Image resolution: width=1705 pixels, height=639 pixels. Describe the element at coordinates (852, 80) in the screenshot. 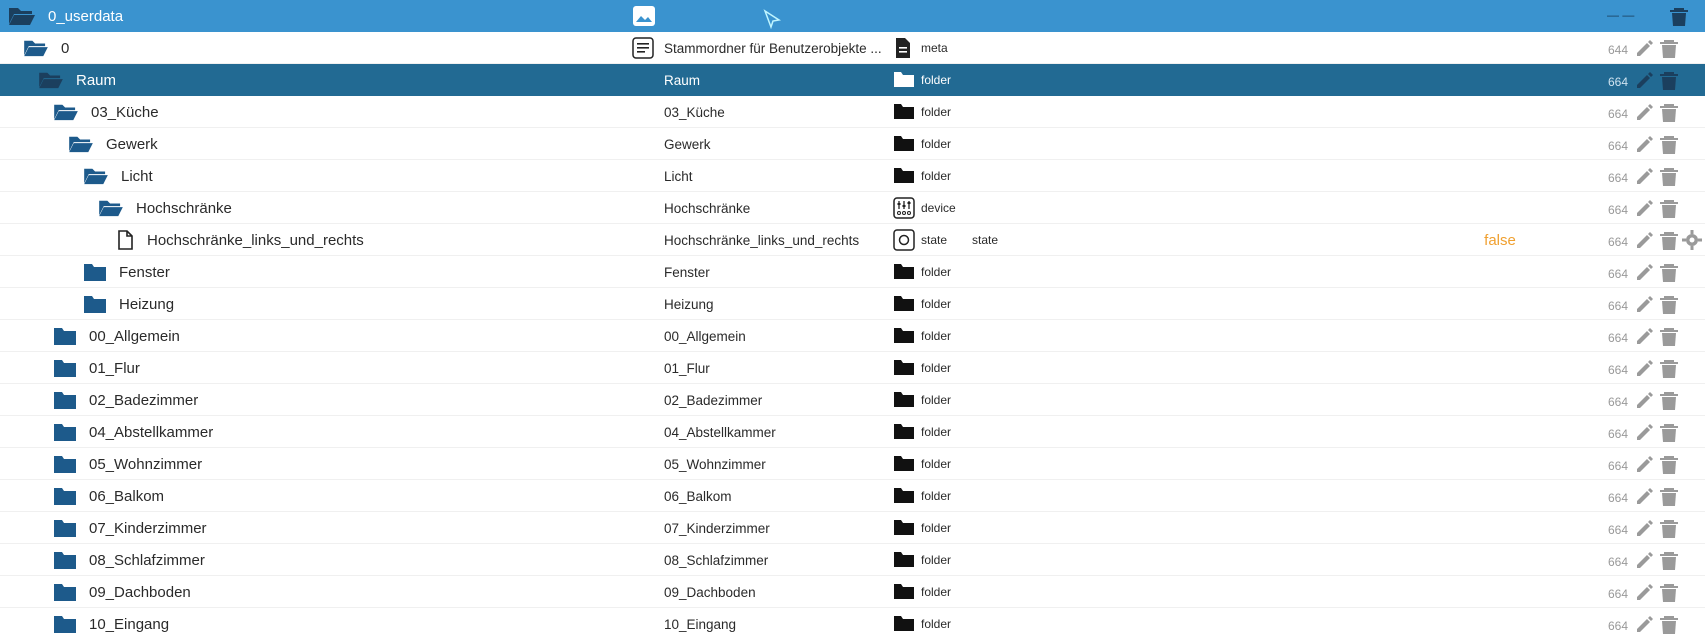

I see `tree-row-raum: Raum Raum folder 664` at that location.